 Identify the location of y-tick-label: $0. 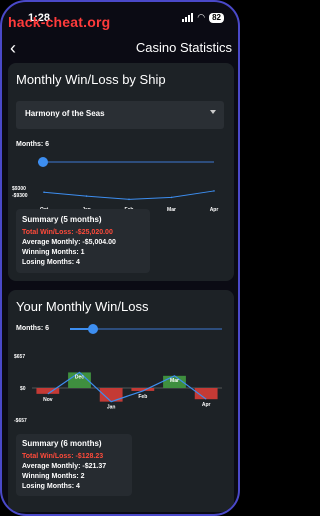
(23, 389).